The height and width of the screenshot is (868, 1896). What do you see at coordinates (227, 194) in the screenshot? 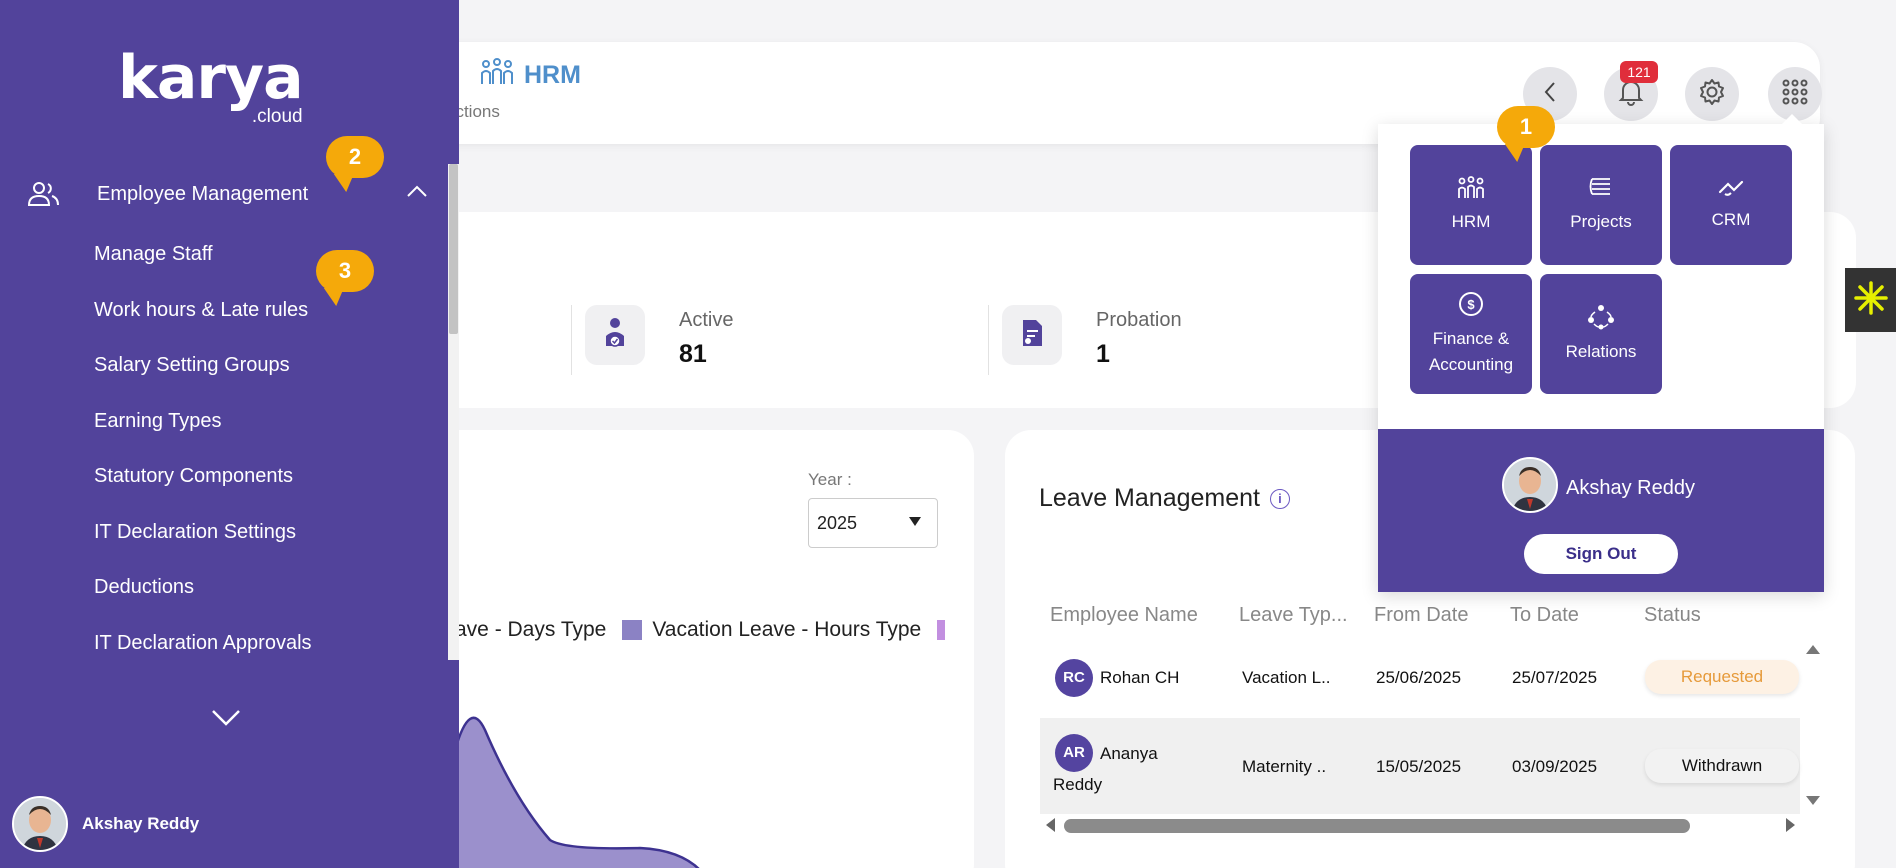
I see `sidebar-section-employee-management: Employee Management` at bounding box center [227, 194].